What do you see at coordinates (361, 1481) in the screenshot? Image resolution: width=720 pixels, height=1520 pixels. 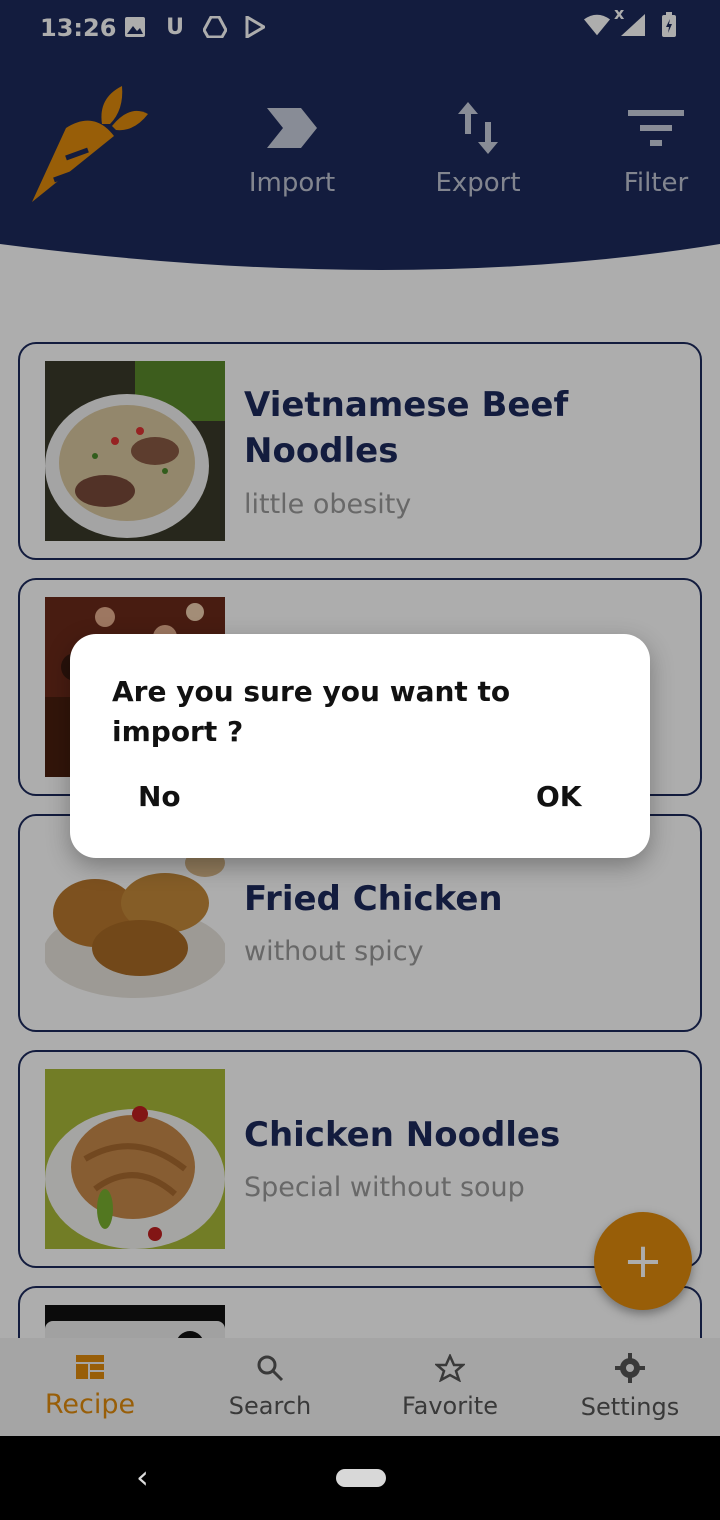 I see `home-pill` at bounding box center [361, 1481].